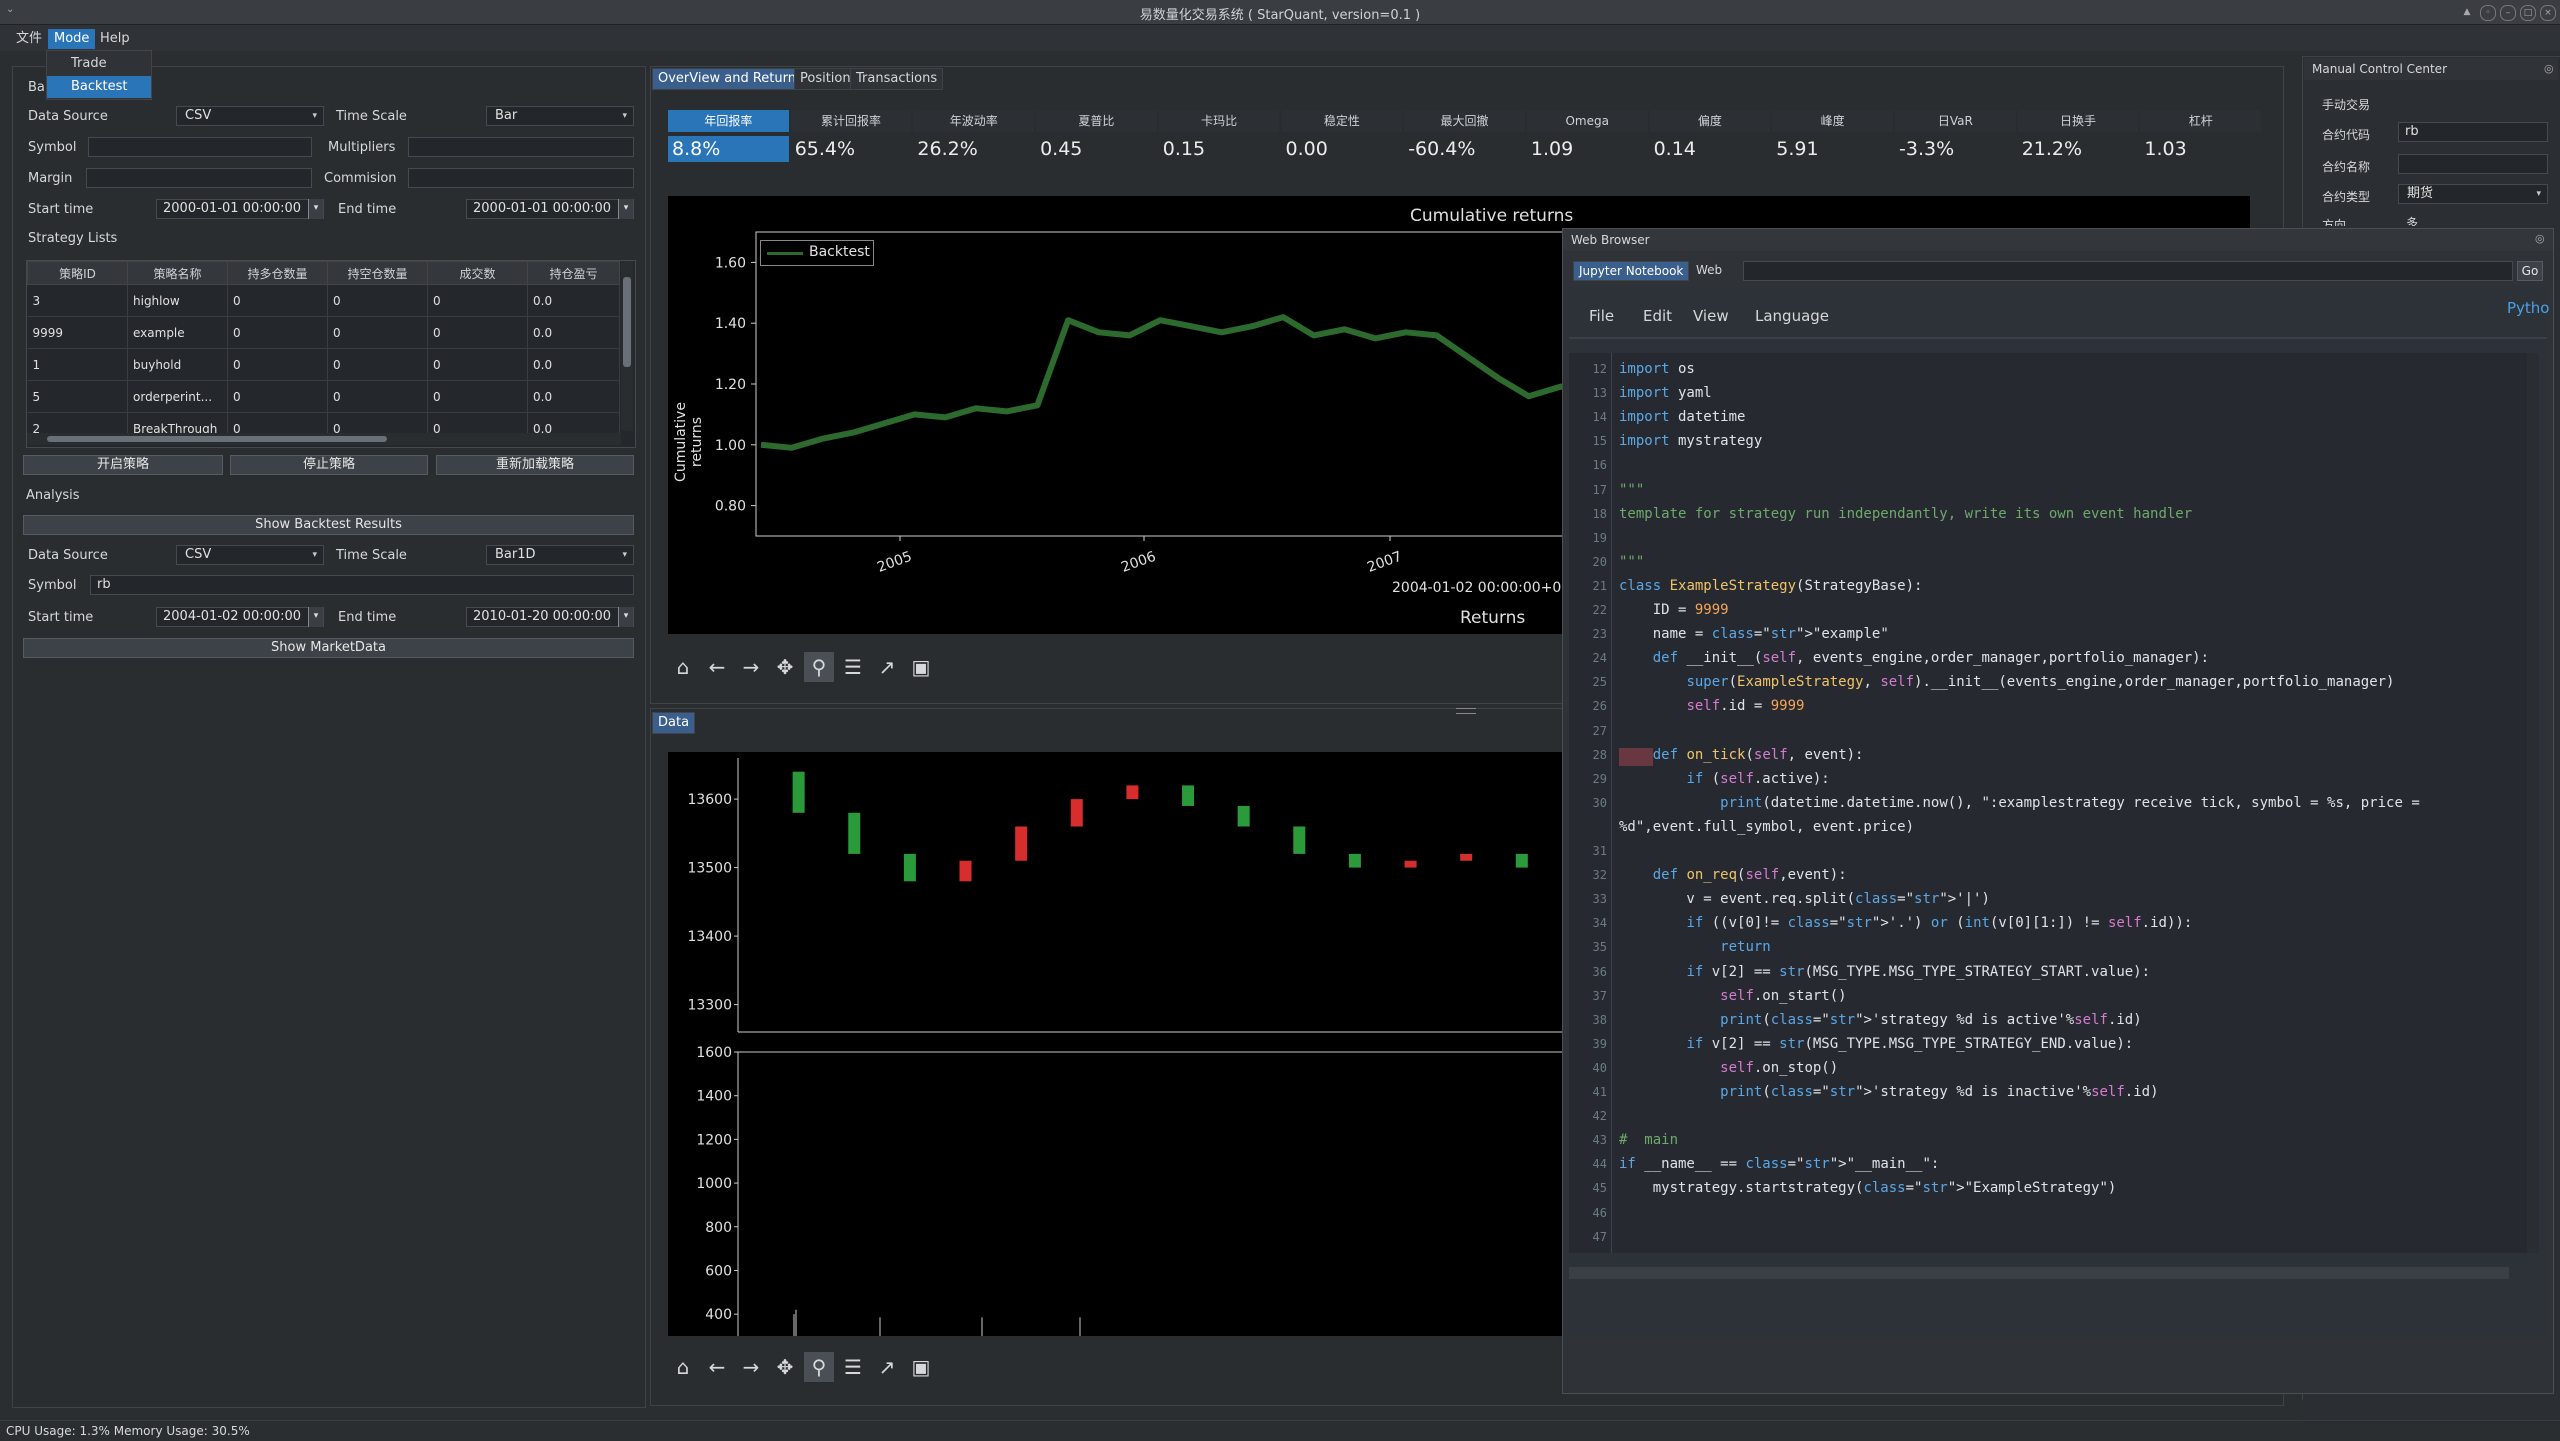 Image resolution: width=2560 pixels, height=1441 pixels. Describe the element at coordinates (1601, 316) in the screenshot. I see `menu-file-nb: File` at that location.